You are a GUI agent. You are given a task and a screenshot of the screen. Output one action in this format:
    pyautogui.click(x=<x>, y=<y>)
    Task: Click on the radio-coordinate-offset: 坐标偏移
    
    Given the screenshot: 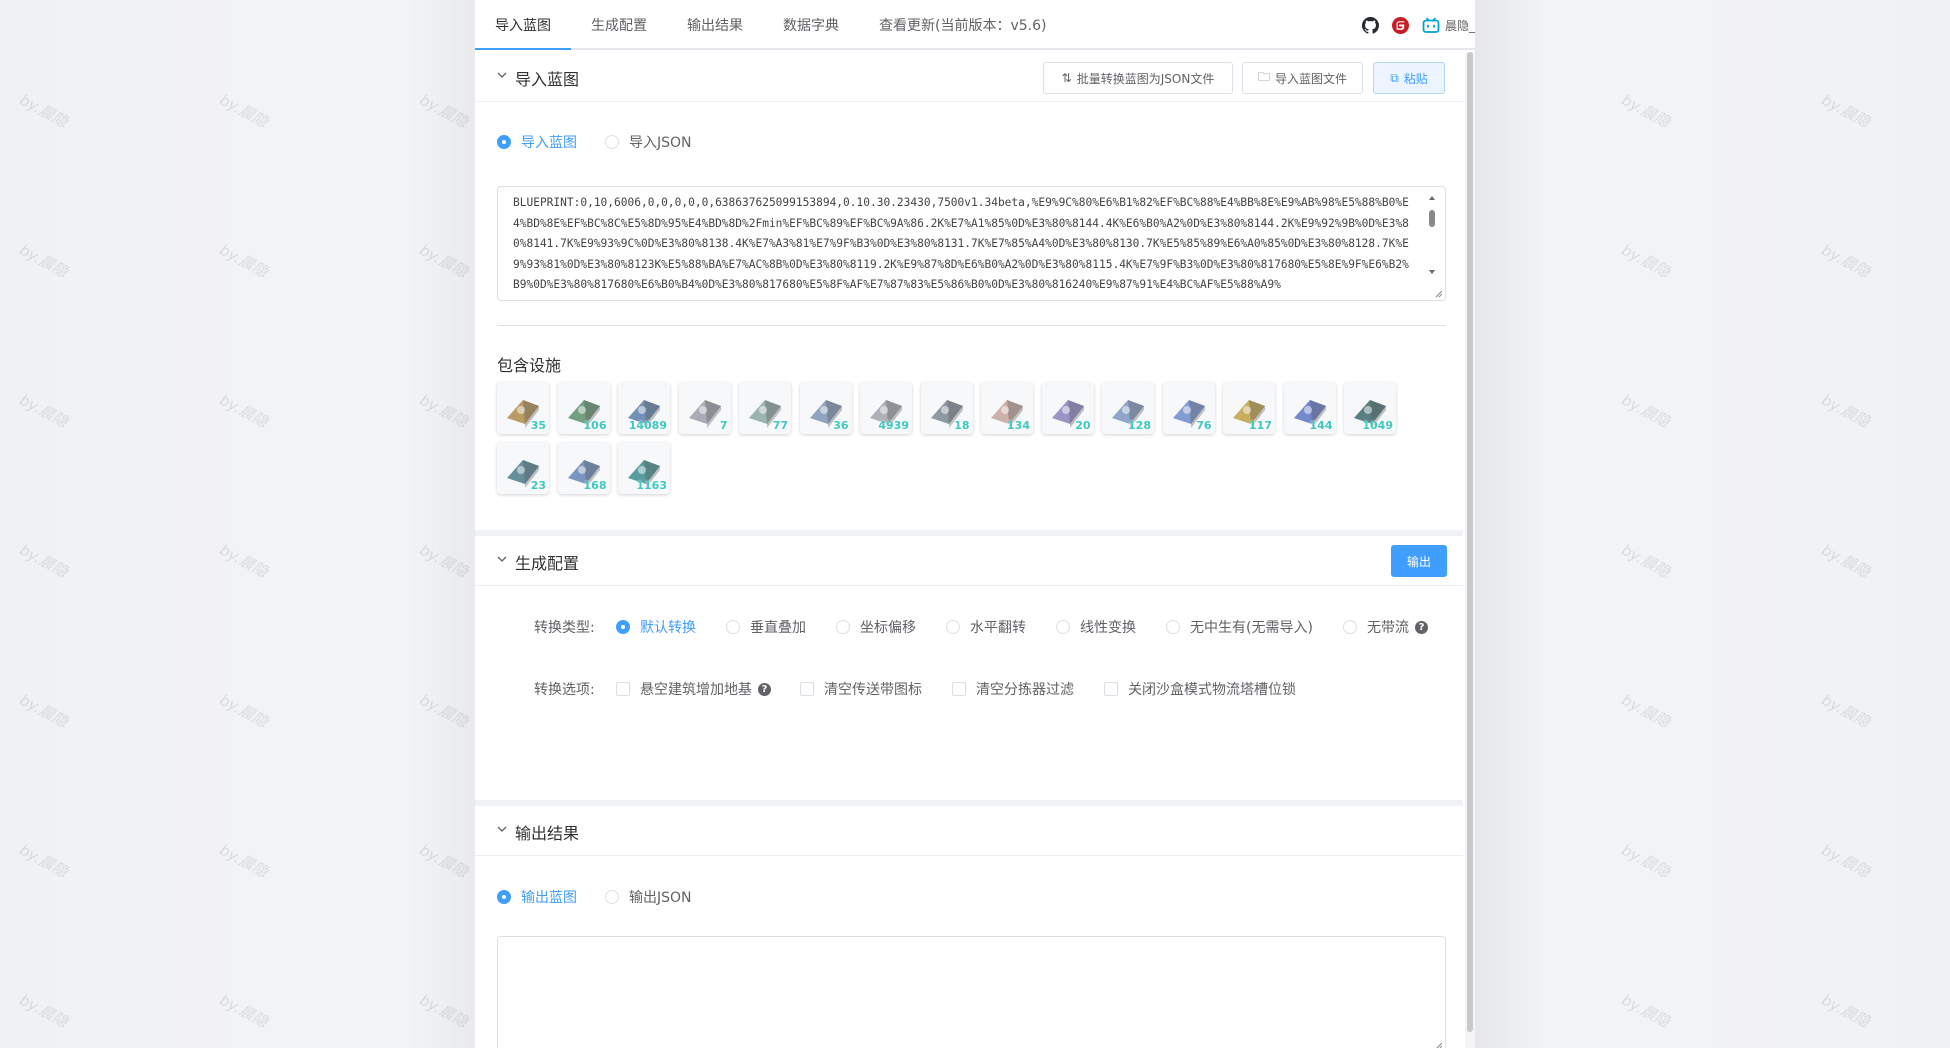 What is the action you would take?
    pyautogui.click(x=876, y=627)
    